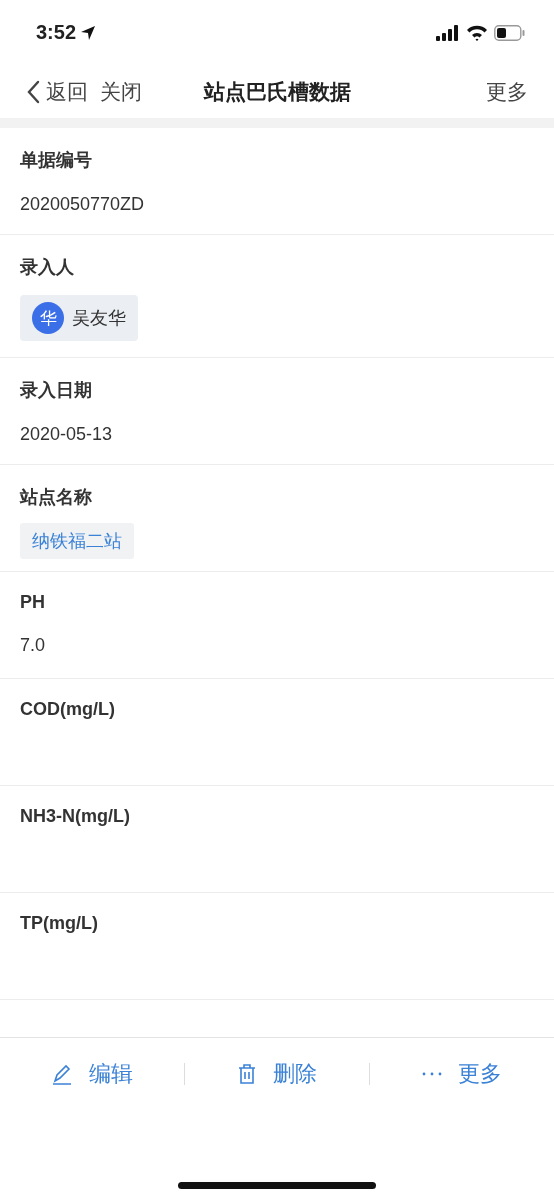 The height and width of the screenshot is (1200, 554). I want to click on field-label: 录入人, so click(47, 267).